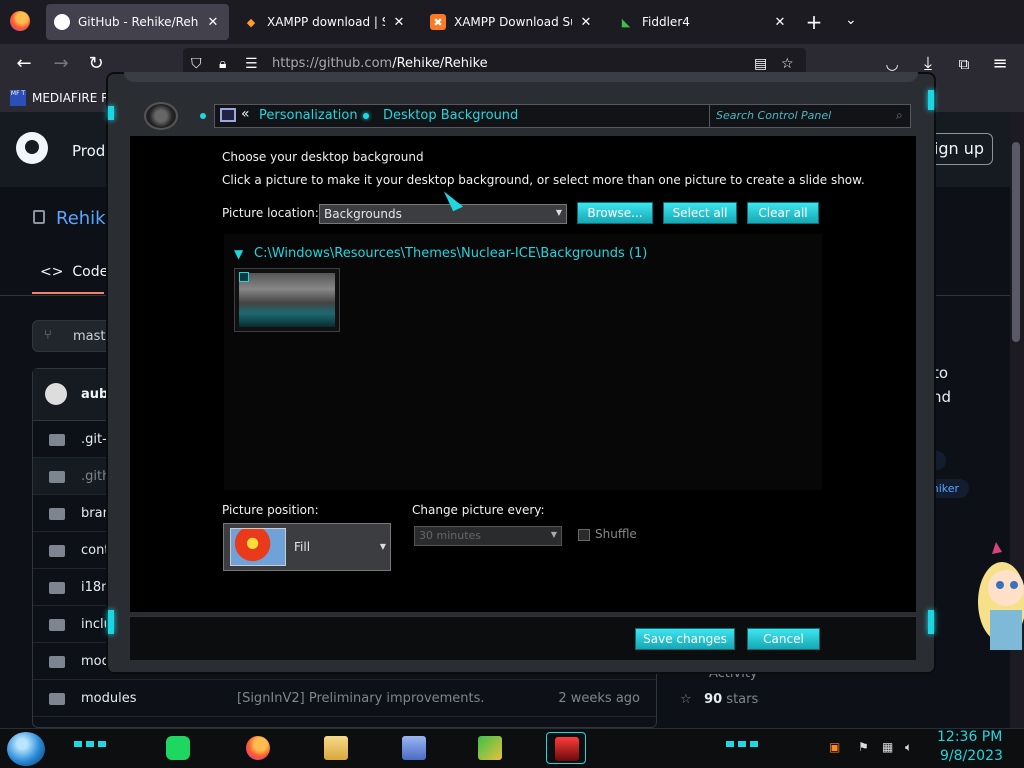 The height and width of the screenshot is (768, 1024). I want to click on xampp-icon: ✖, so click(438, 22).